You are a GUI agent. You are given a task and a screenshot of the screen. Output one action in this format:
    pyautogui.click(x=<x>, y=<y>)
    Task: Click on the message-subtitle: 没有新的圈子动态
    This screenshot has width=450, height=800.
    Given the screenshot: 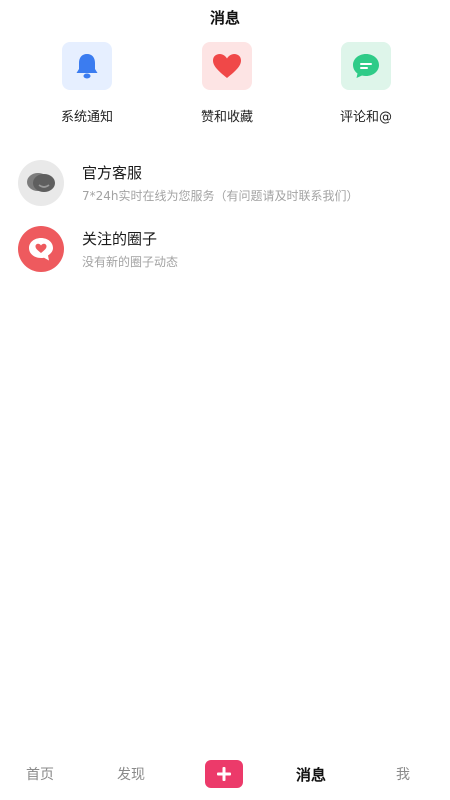 What is the action you would take?
    pyautogui.click(x=130, y=262)
    